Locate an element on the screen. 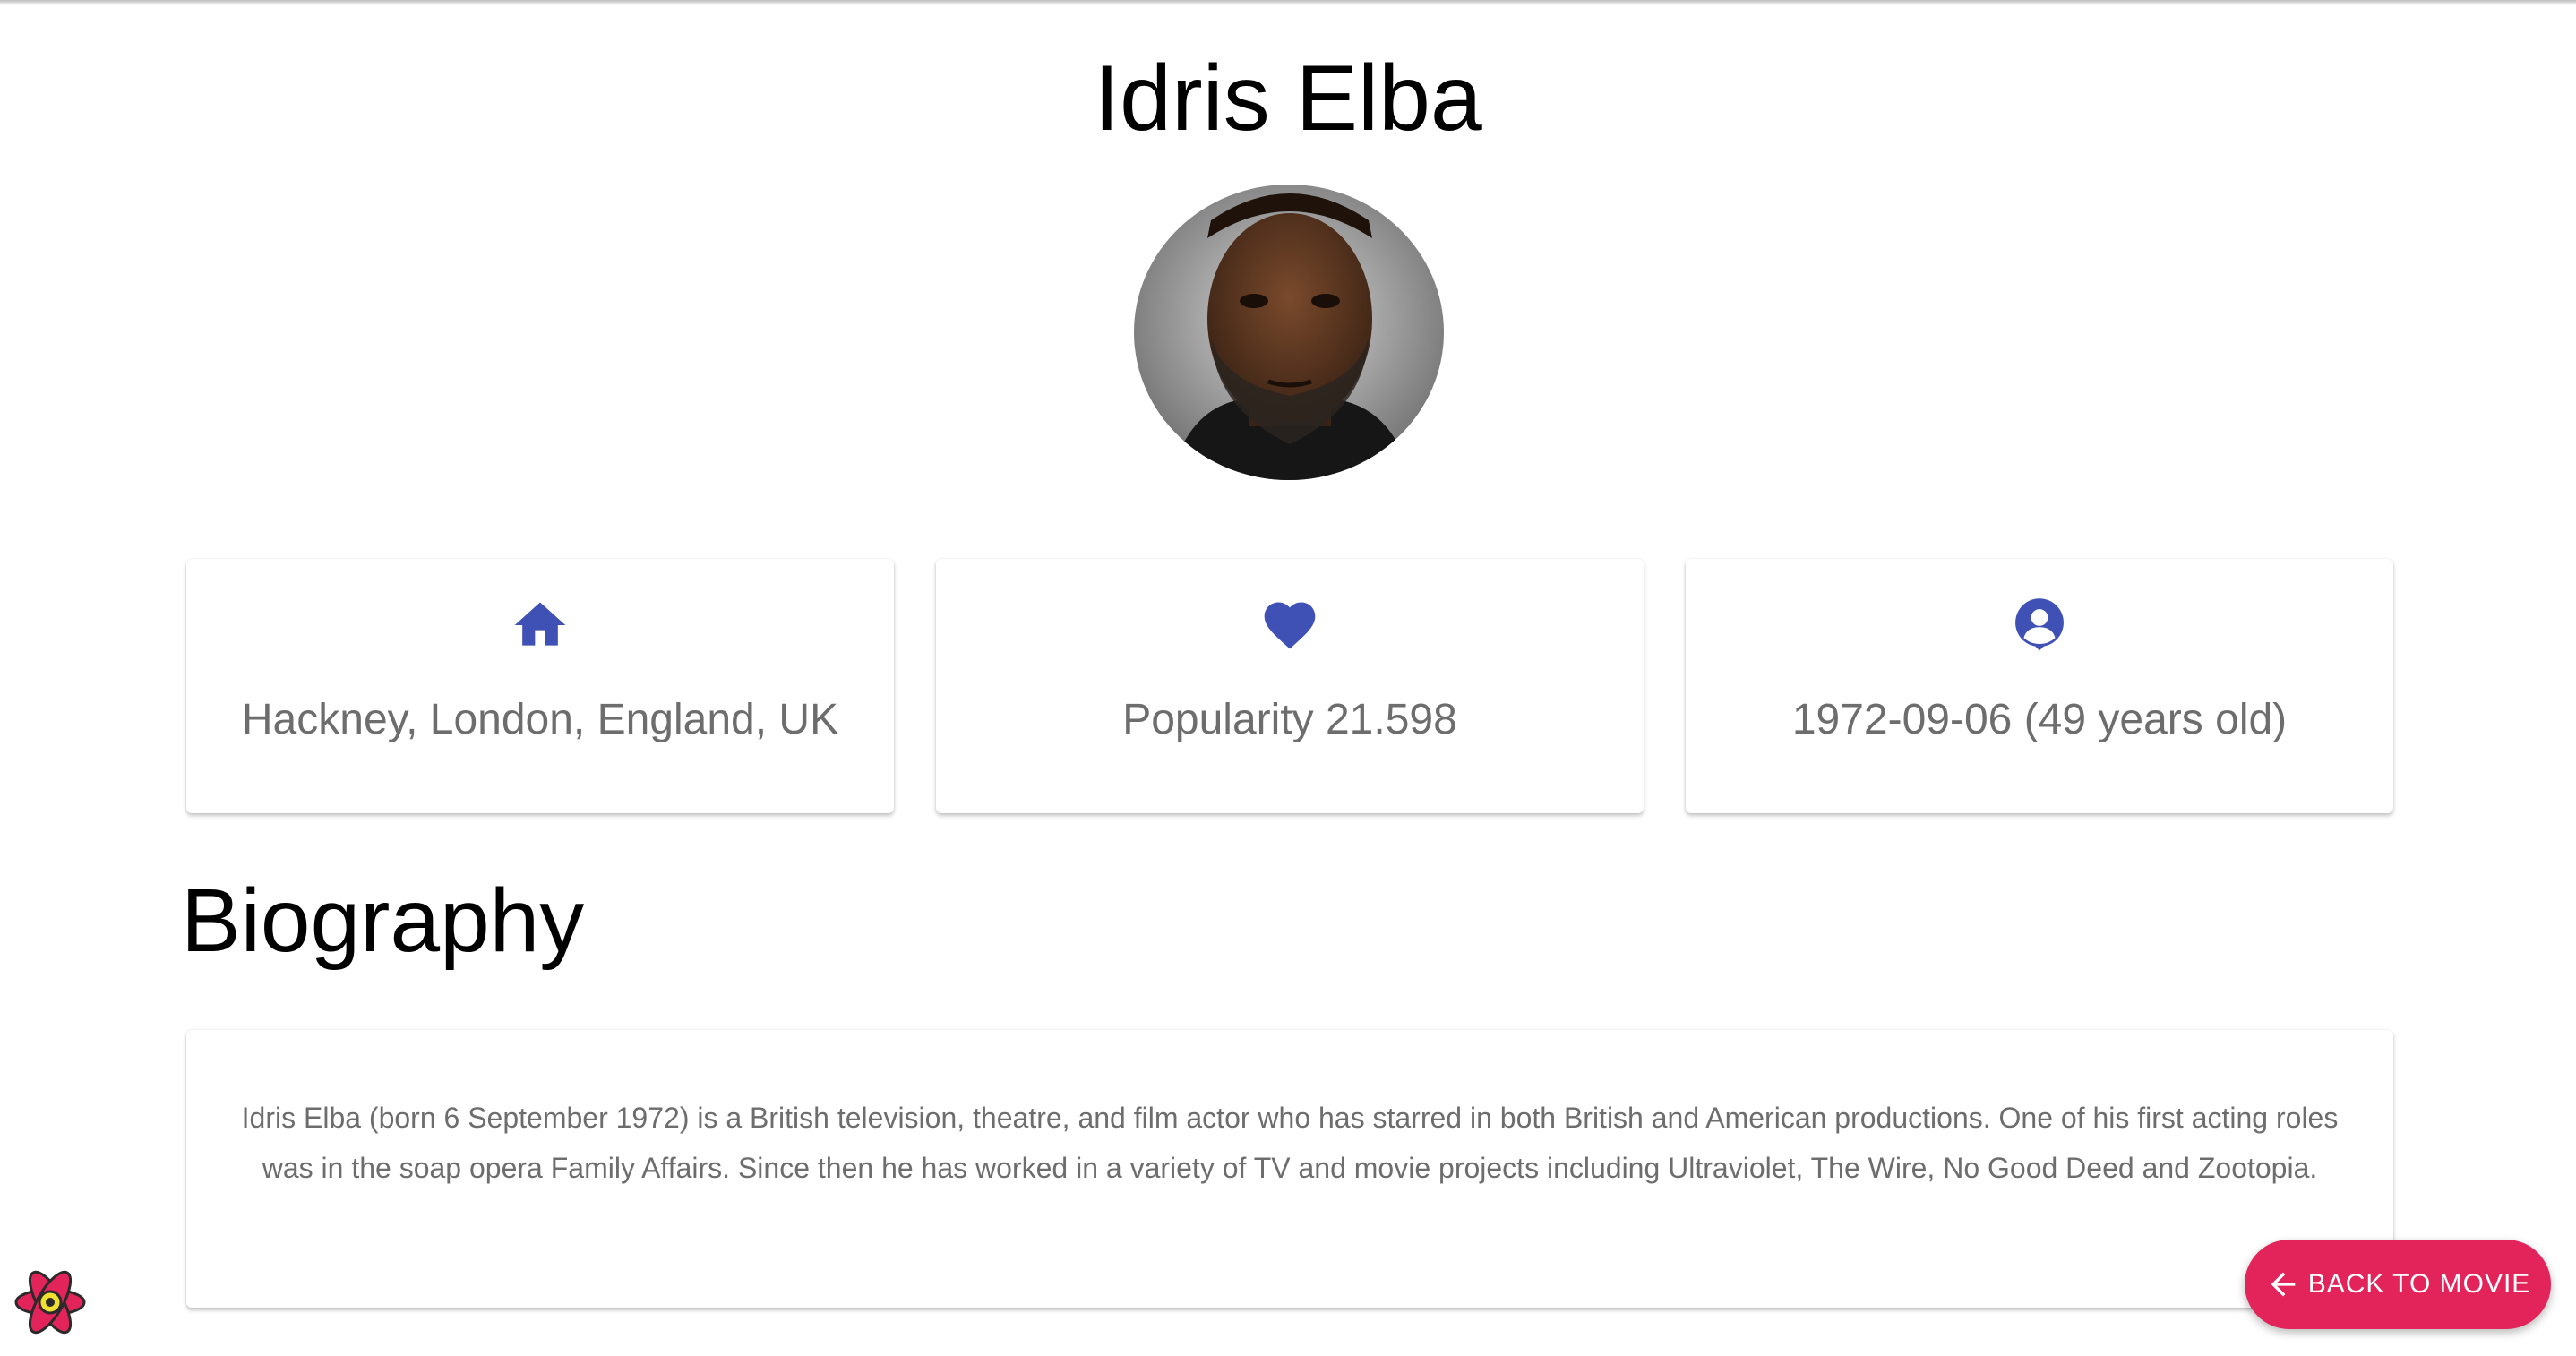 This screenshot has width=2576, height=1356. birthday-card: 1972-09-06 (49 years old) is located at coordinates (2039, 686).